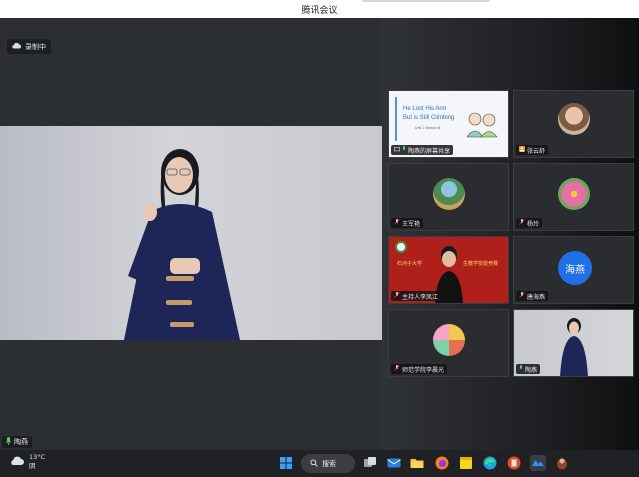  What do you see at coordinates (423, 370) in the screenshot?
I see `participant-name: 师范学院李晨光` at bounding box center [423, 370].